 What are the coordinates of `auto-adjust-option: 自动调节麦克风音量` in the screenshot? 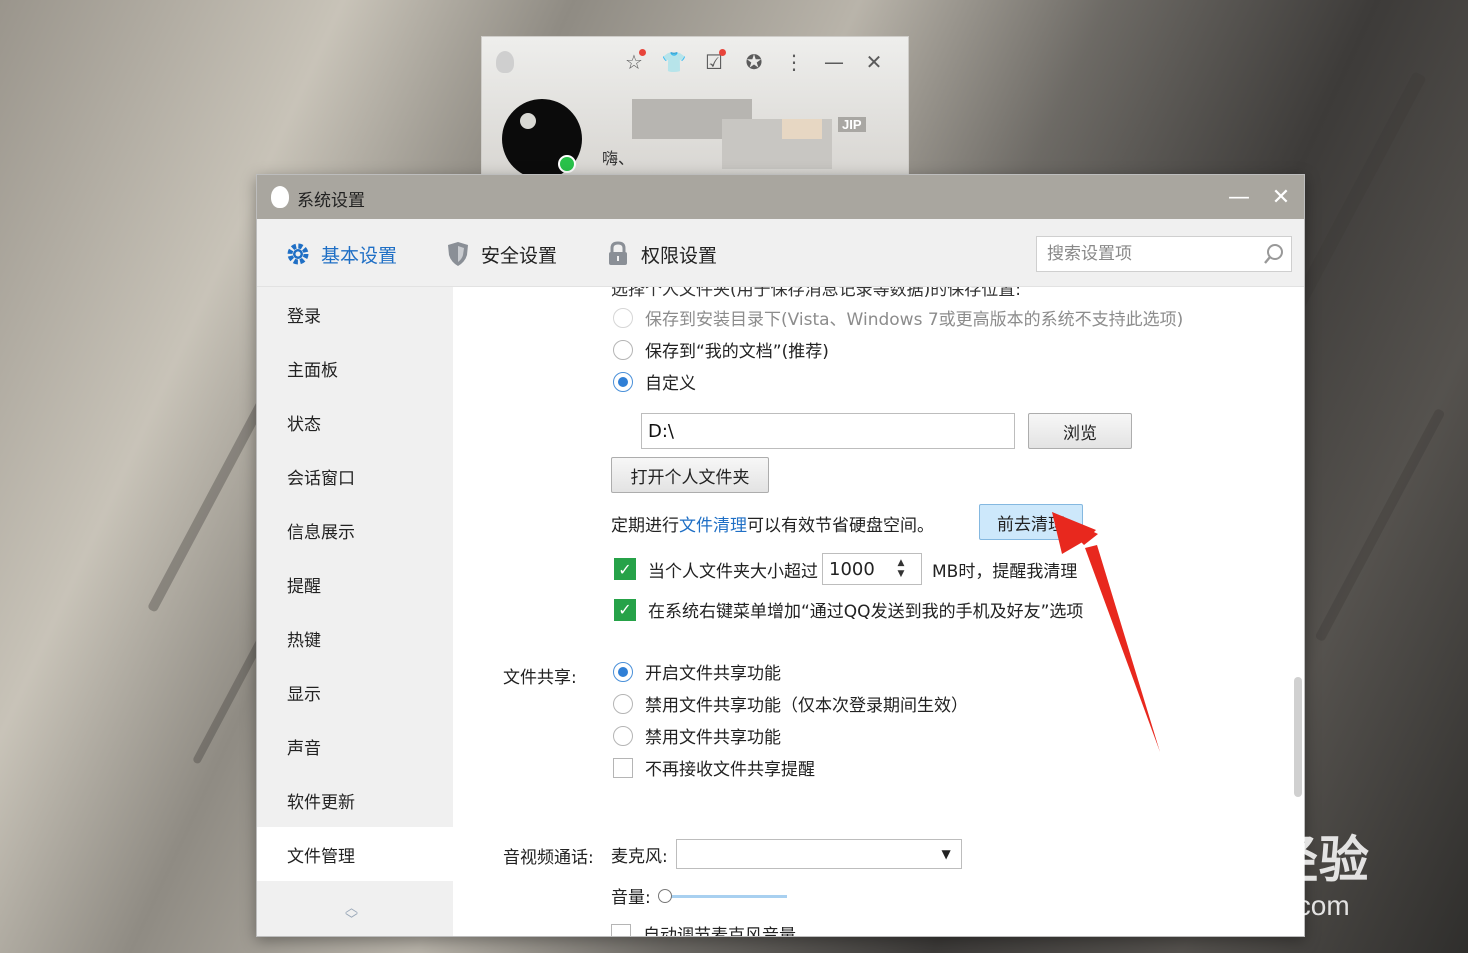 It's located at (703, 929).